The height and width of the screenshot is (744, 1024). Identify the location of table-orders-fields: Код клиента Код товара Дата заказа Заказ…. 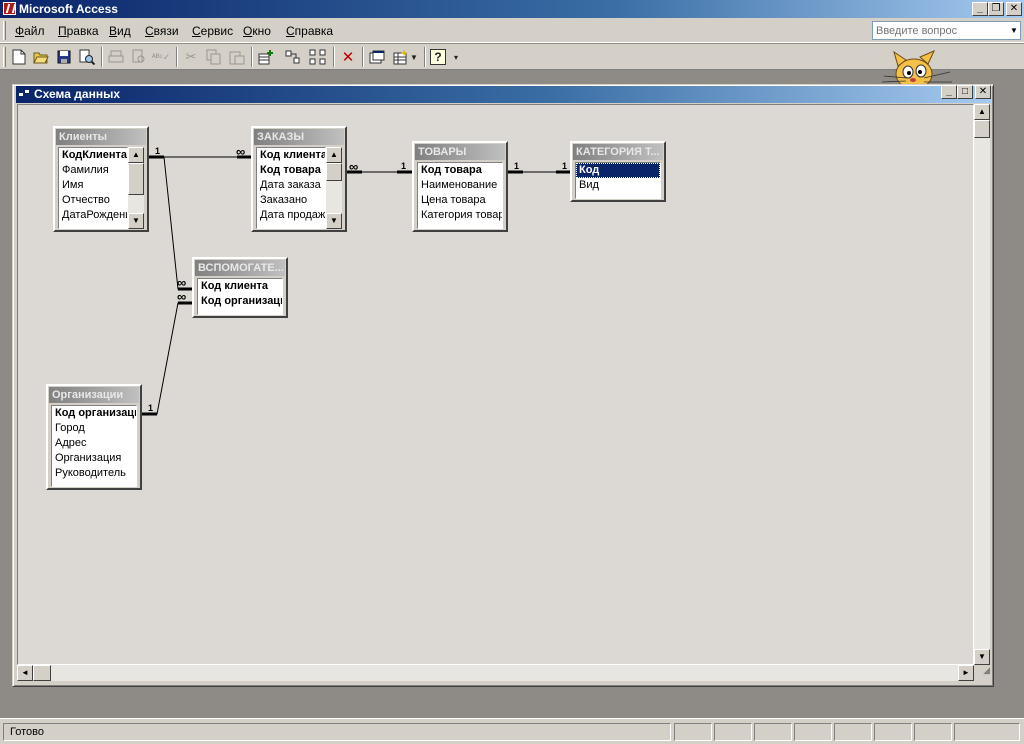
(291, 188).